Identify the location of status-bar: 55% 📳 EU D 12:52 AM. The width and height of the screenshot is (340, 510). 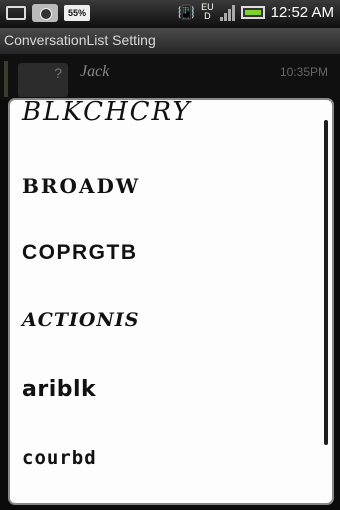
(170, 14).